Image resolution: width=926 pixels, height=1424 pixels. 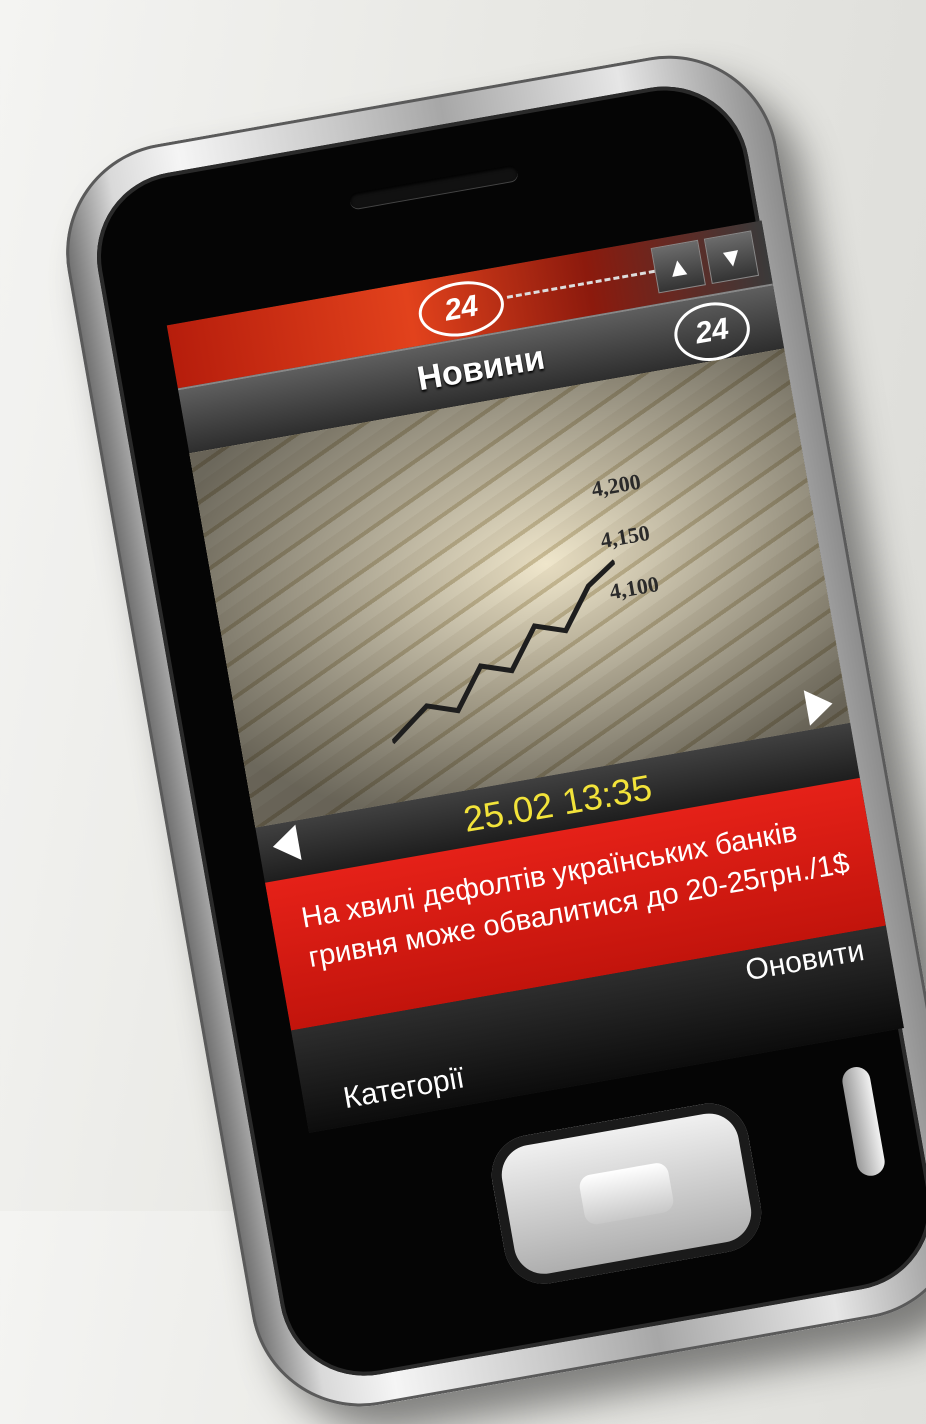 I want to click on photo-tick-label: 4,100, so click(x=634, y=588).